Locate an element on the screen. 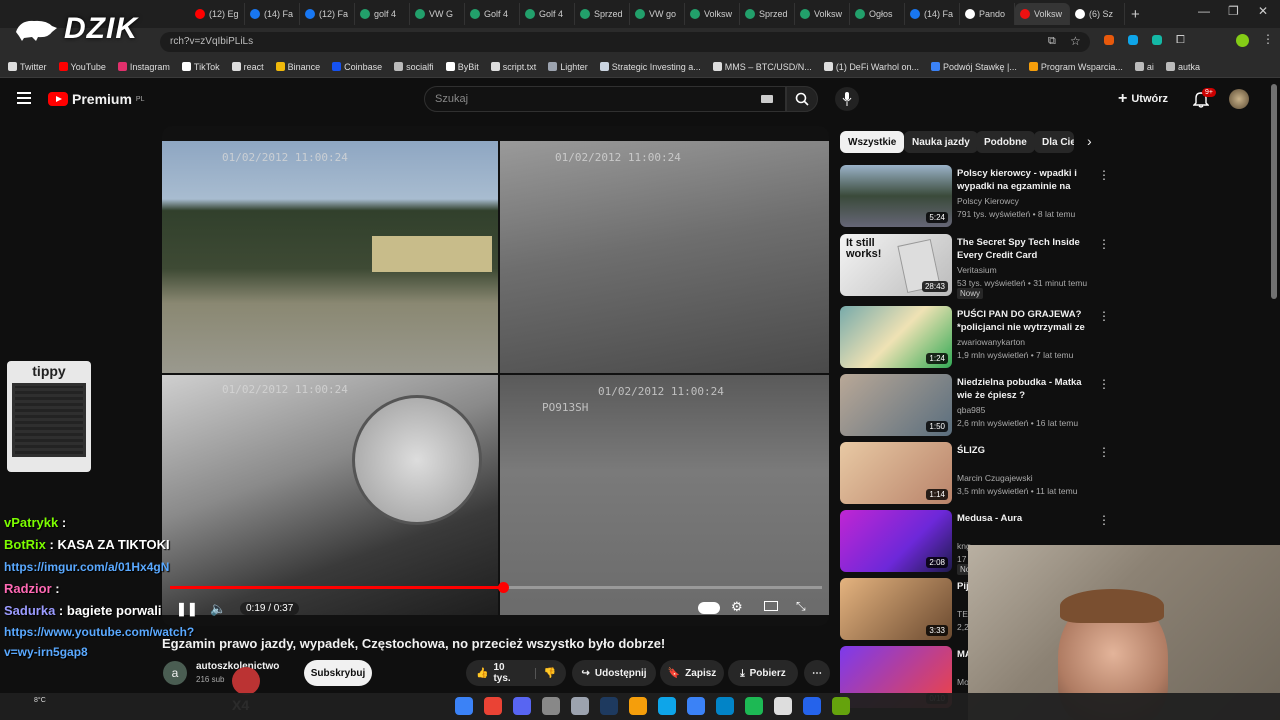 The width and height of the screenshot is (1280, 720). rec-title: ŚLIZG is located at coordinates (1026, 450).